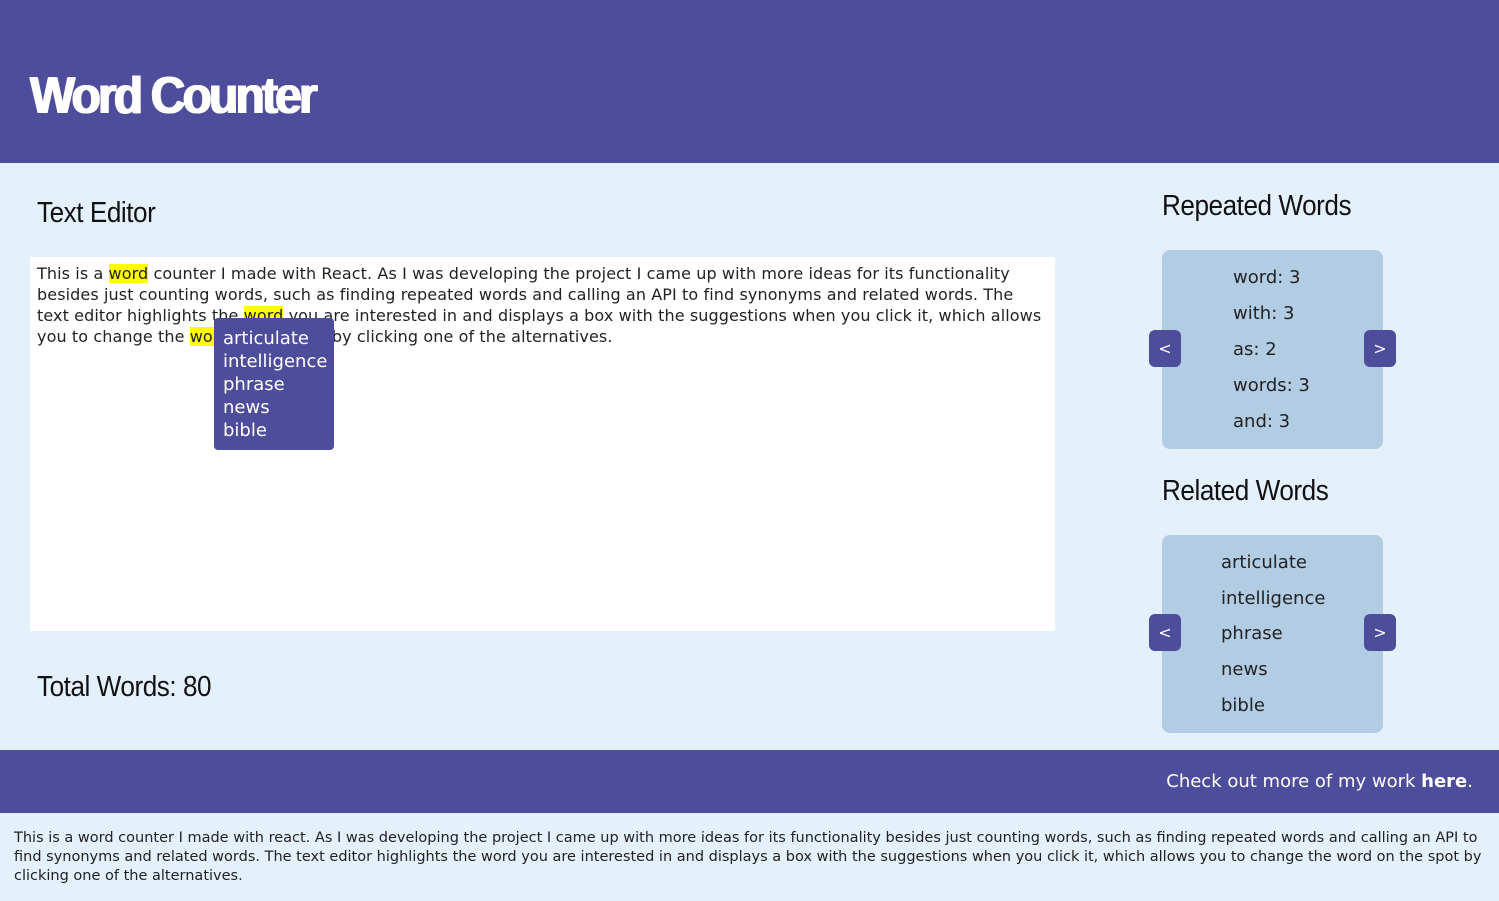  I want to click on app-title: Word Counter, so click(174, 96).